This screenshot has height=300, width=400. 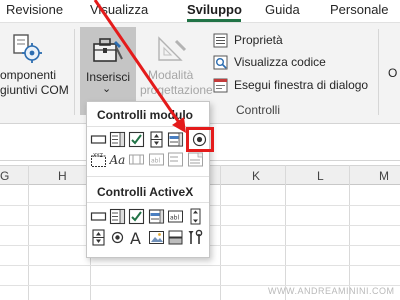 I want to click on option-button-highlight-box, so click(x=200, y=139).